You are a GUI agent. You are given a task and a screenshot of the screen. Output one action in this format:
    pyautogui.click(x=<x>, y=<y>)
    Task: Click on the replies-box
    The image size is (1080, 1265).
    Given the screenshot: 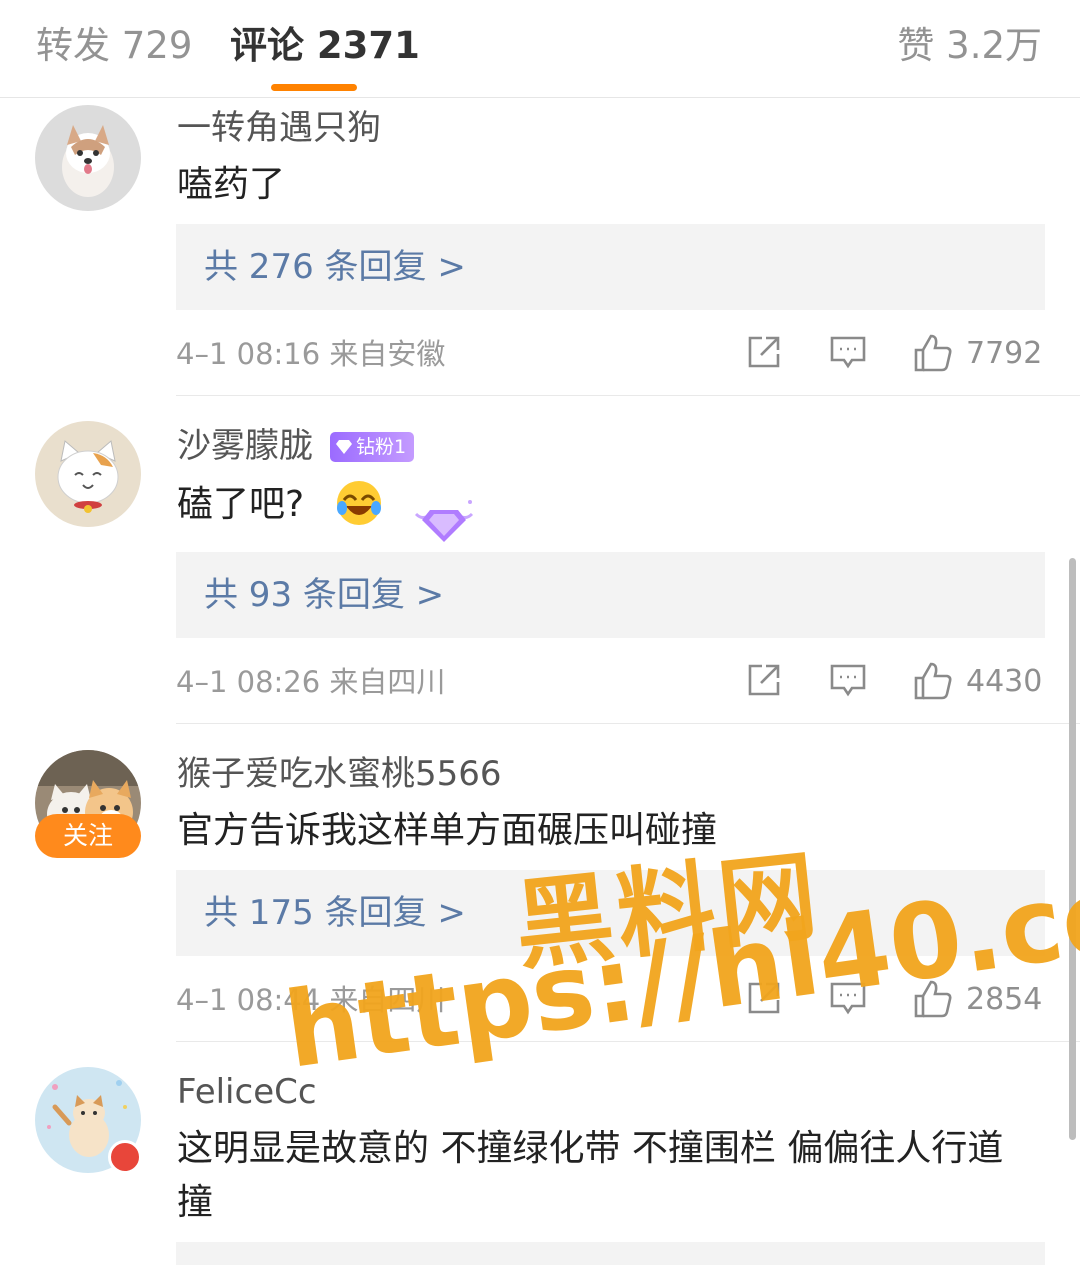 What is the action you would take?
    pyautogui.click(x=610, y=1253)
    